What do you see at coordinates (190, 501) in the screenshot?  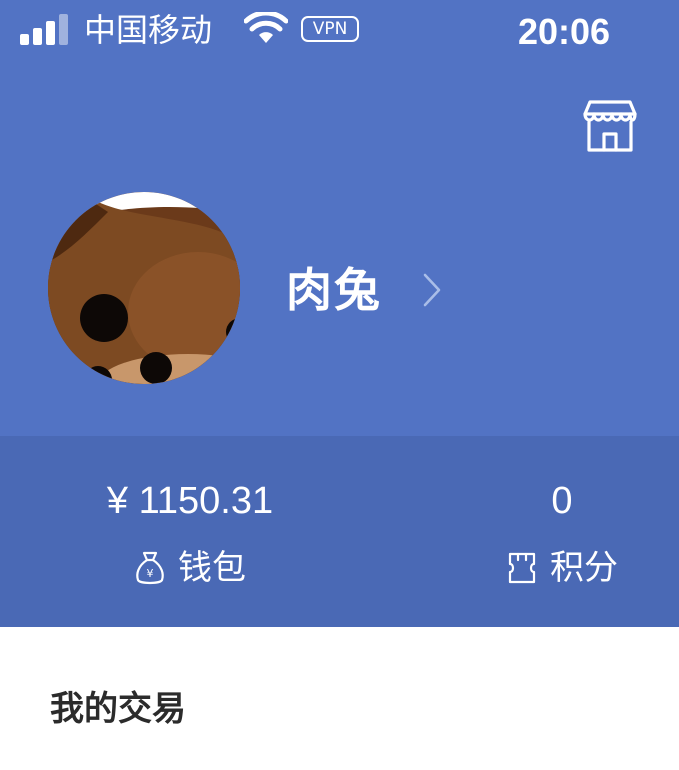 I see `wallet-balance: ¥ 1150.31` at bounding box center [190, 501].